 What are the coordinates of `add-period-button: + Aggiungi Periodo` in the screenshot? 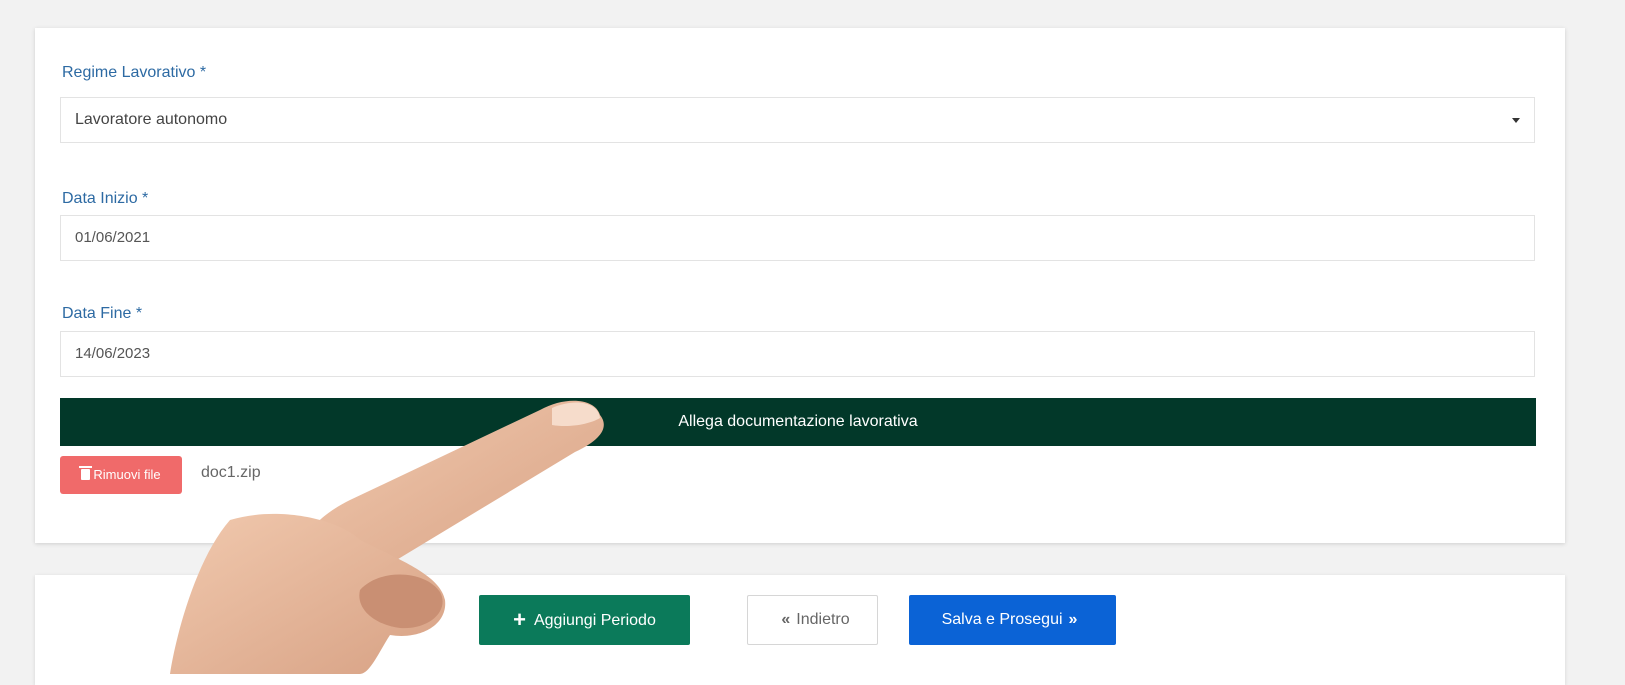 It's located at (584, 620).